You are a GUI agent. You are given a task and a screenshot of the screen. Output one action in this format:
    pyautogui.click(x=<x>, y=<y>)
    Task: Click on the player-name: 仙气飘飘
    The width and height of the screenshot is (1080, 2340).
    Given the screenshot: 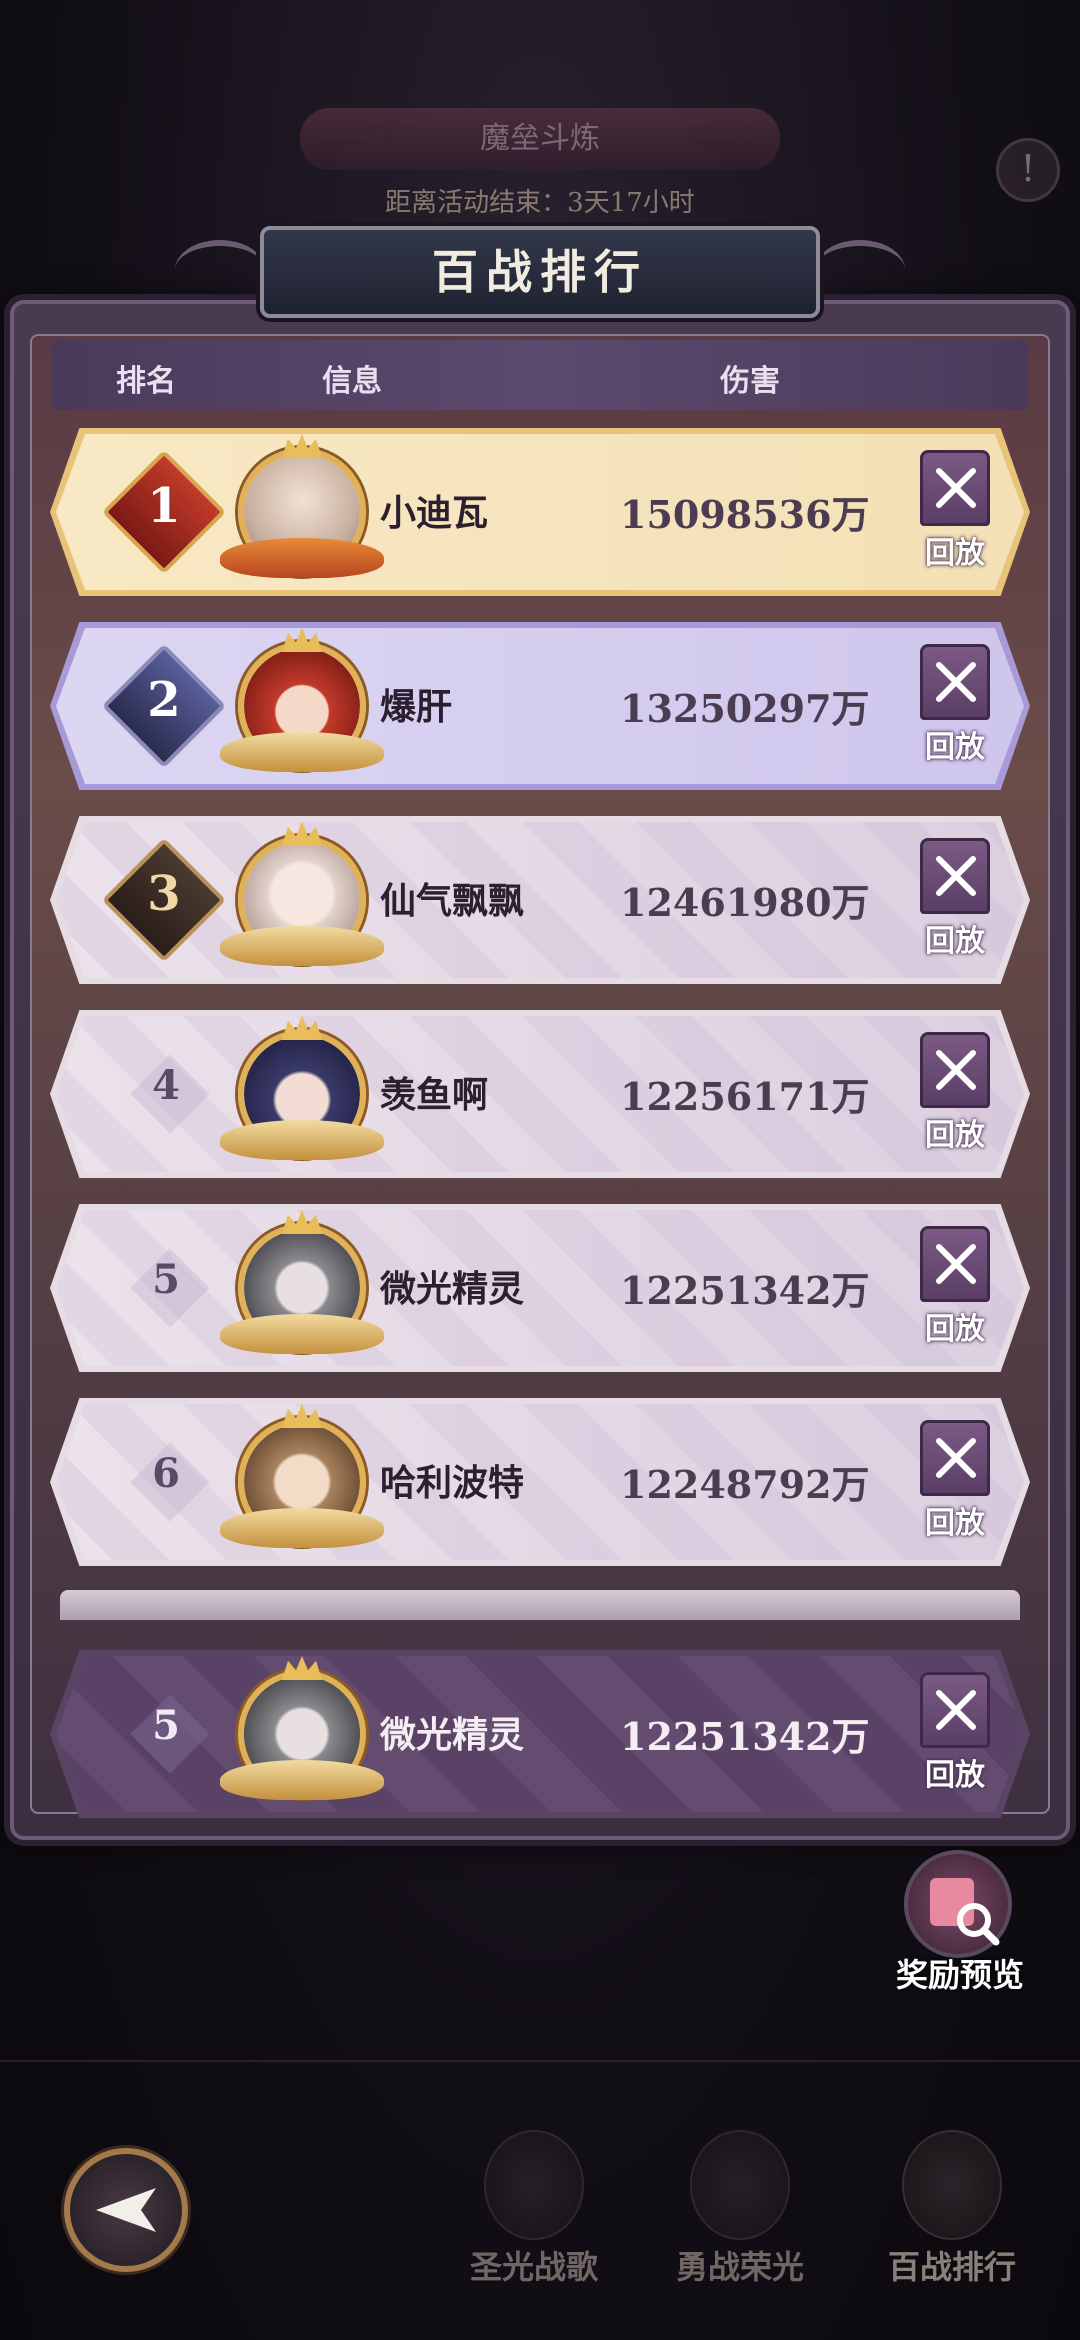 What is the action you would take?
    pyautogui.click(x=452, y=901)
    